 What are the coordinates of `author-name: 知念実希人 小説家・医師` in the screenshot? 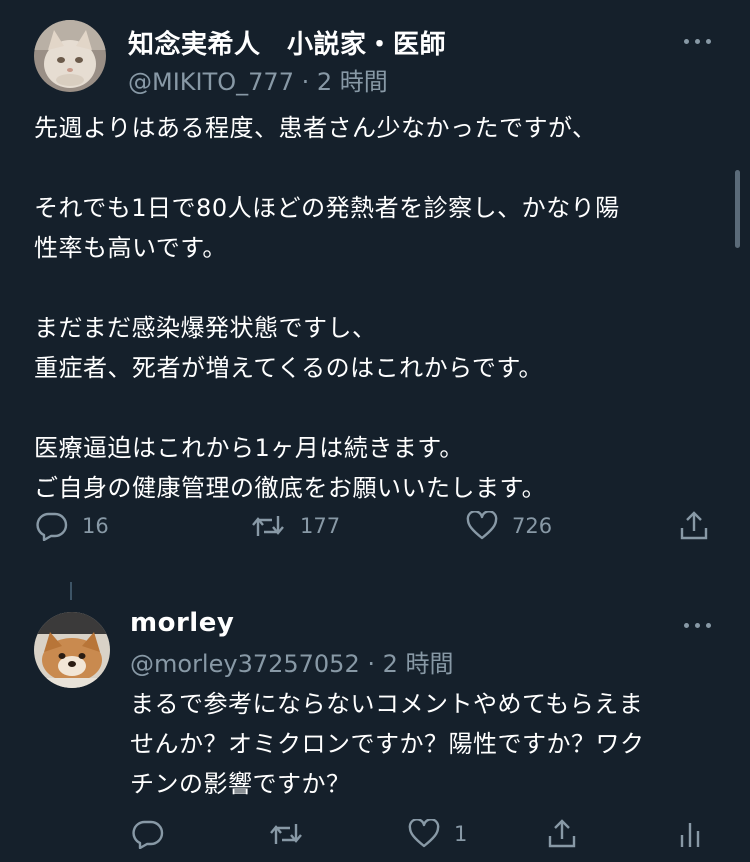 It's located at (287, 42).